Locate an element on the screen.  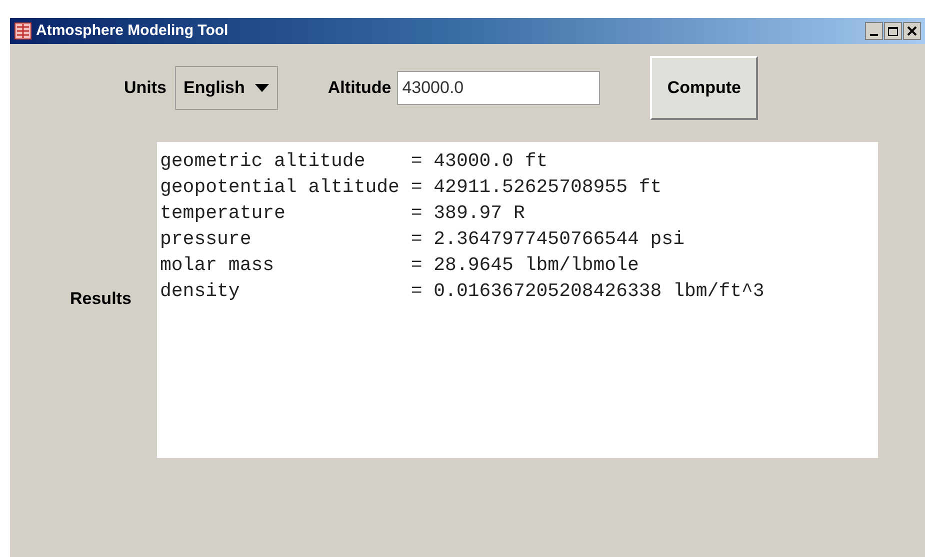
units-dropdown: English is located at coordinates (226, 88).